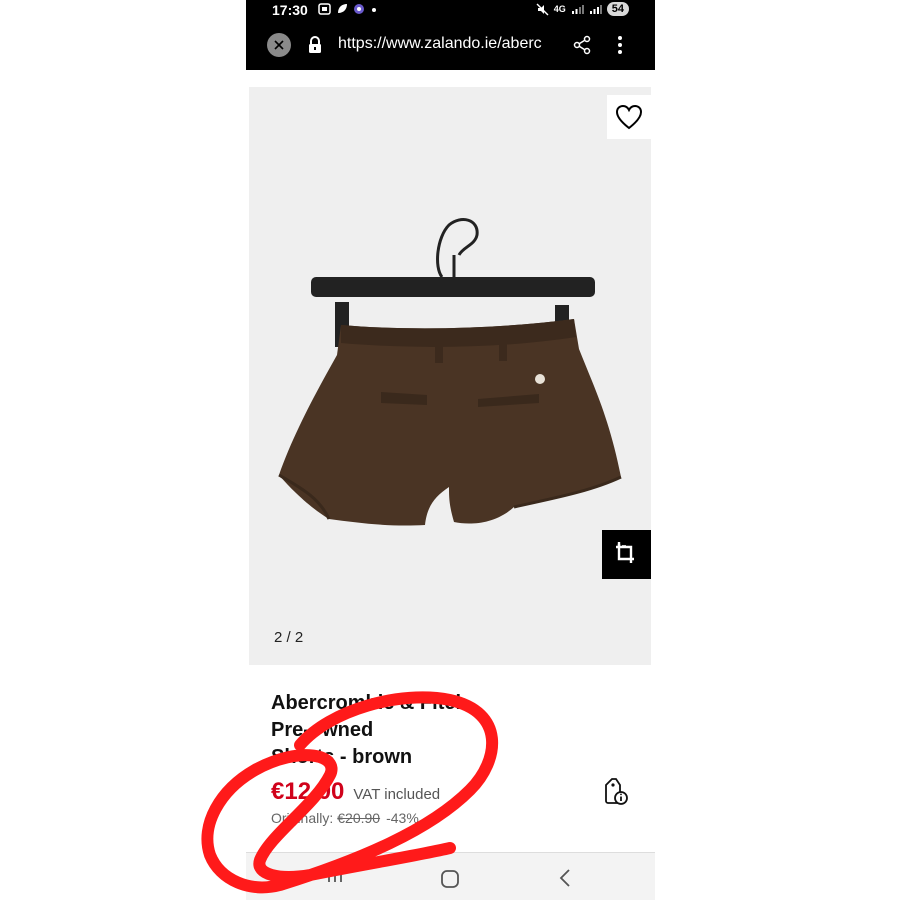 The image size is (900, 900). Describe the element at coordinates (374, 10) in the screenshot. I see `dot-icon` at that location.